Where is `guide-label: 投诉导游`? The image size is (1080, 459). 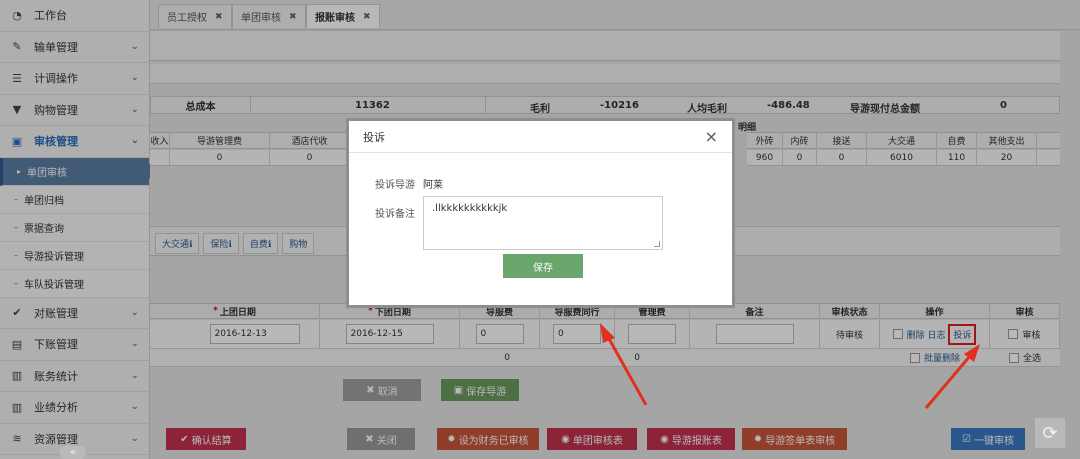
guide-label: 投诉导游 is located at coordinates (395, 185).